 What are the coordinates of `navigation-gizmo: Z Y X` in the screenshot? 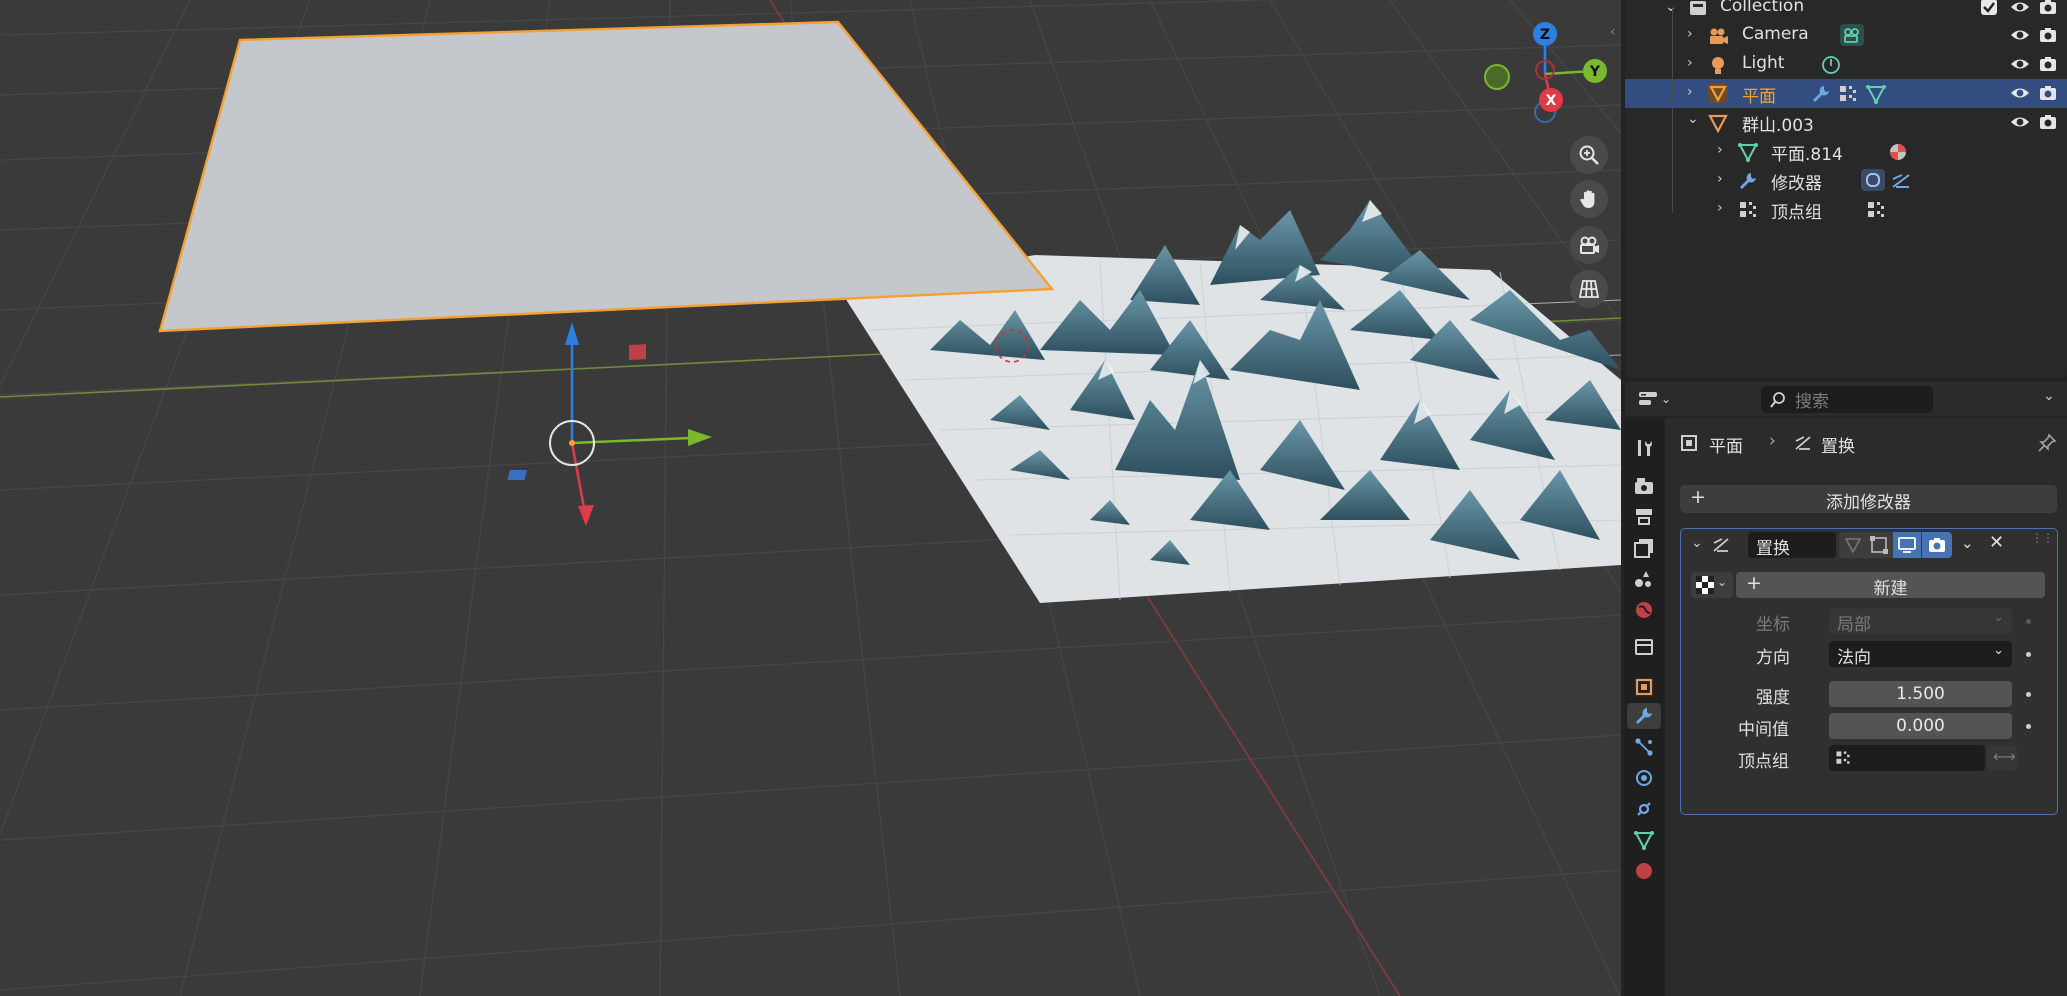 It's located at (1545, 73).